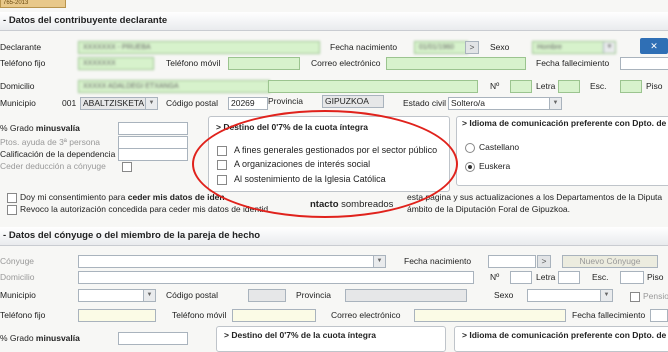 Image resolution: width=668 pixels, height=352 pixels. I want to click on declarant-section-title: Datos del contribuyente declarante, so click(88, 20).